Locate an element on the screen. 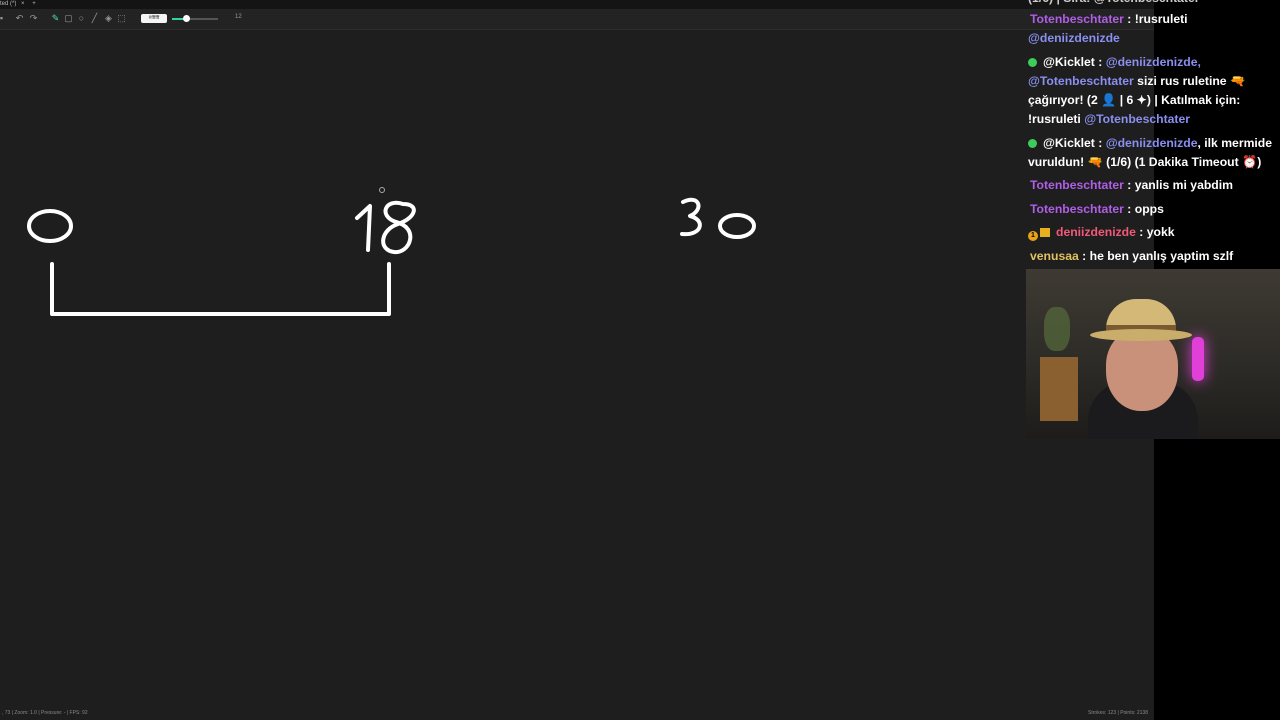  chat-message: Totenbeschtater : yanlis mi yabdim is located at coordinates (1131, 185).